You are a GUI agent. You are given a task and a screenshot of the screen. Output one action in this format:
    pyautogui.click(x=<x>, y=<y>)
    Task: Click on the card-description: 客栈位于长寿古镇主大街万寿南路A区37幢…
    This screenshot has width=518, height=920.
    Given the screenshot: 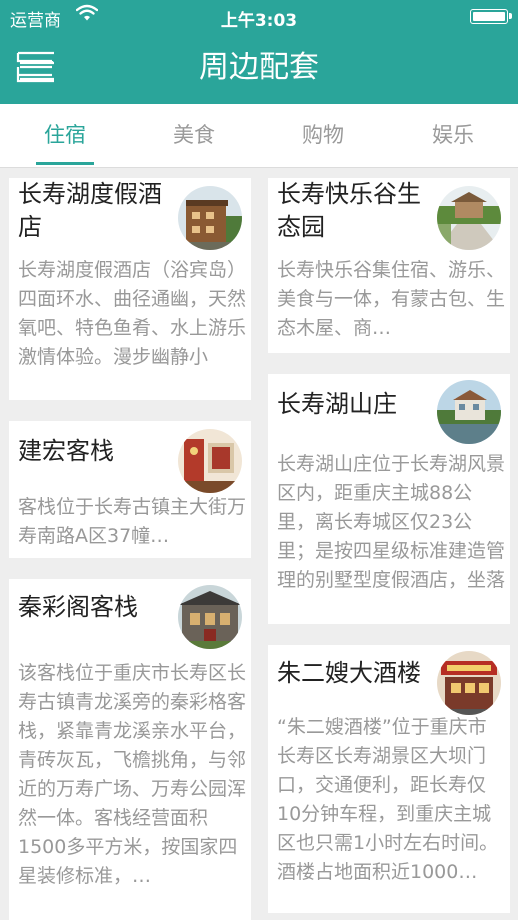 What is the action you would take?
    pyautogui.click(x=132, y=521)
    